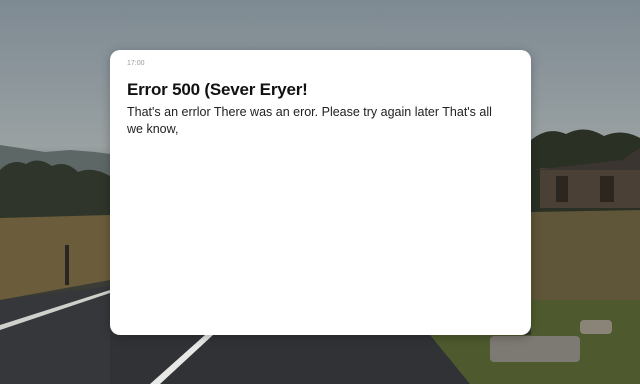 The image size is (640, 384). I want to click on house-door, so click(607, 189).